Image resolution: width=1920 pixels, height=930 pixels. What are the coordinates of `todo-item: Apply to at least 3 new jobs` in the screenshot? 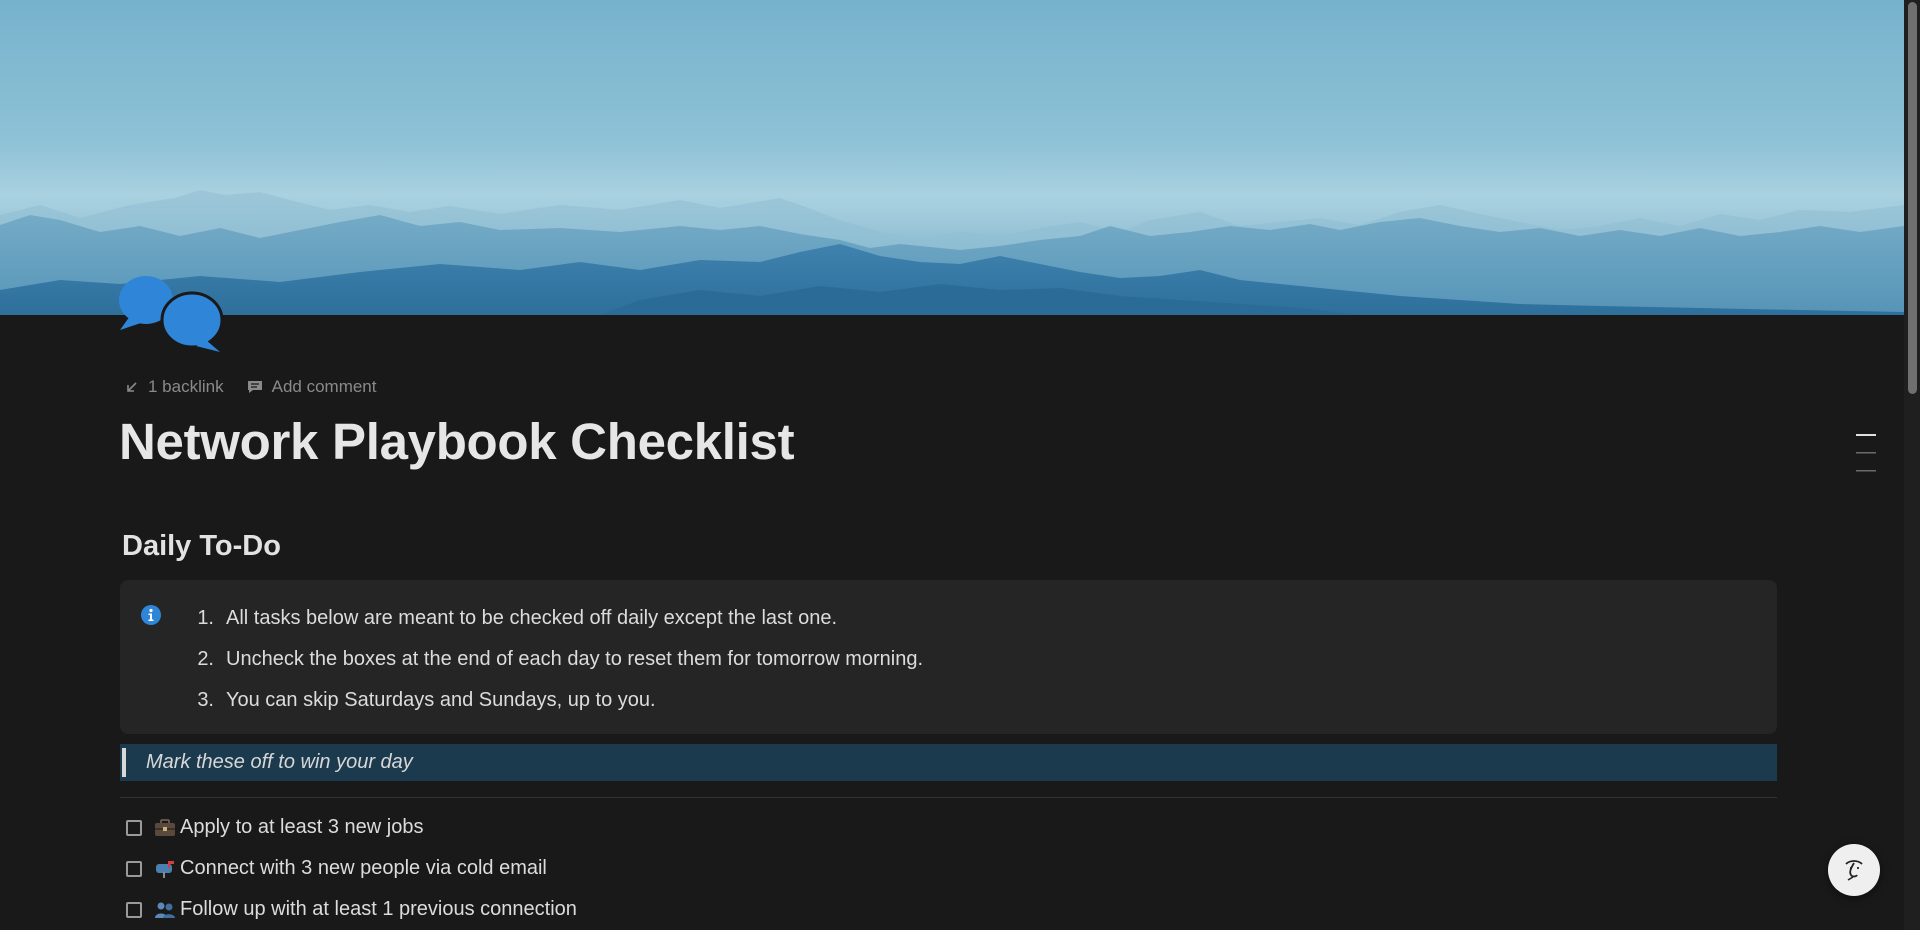 It's located at (351, 827).